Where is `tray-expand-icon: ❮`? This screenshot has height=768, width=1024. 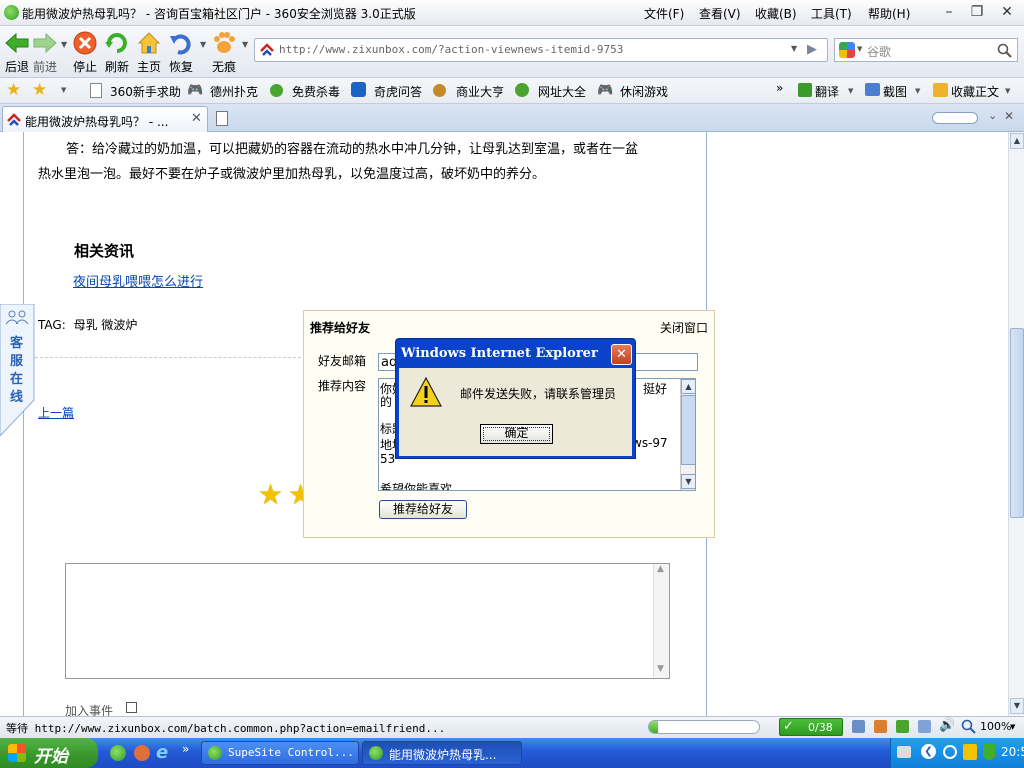 tray-expand-icon: ❮ is located at coordinates (928, 751).